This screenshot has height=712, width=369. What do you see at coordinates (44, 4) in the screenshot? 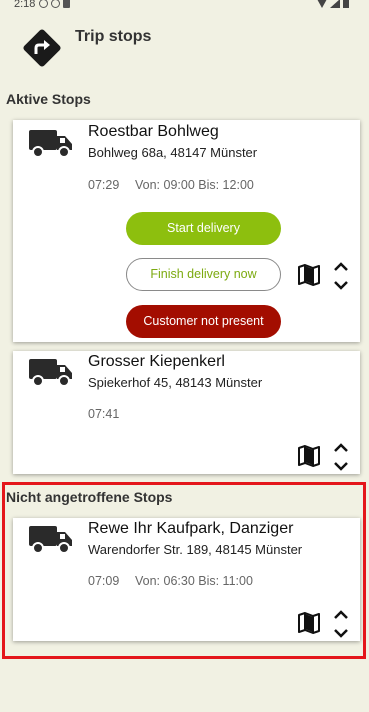
I see `info-icon` at bounding box center [44, 4].